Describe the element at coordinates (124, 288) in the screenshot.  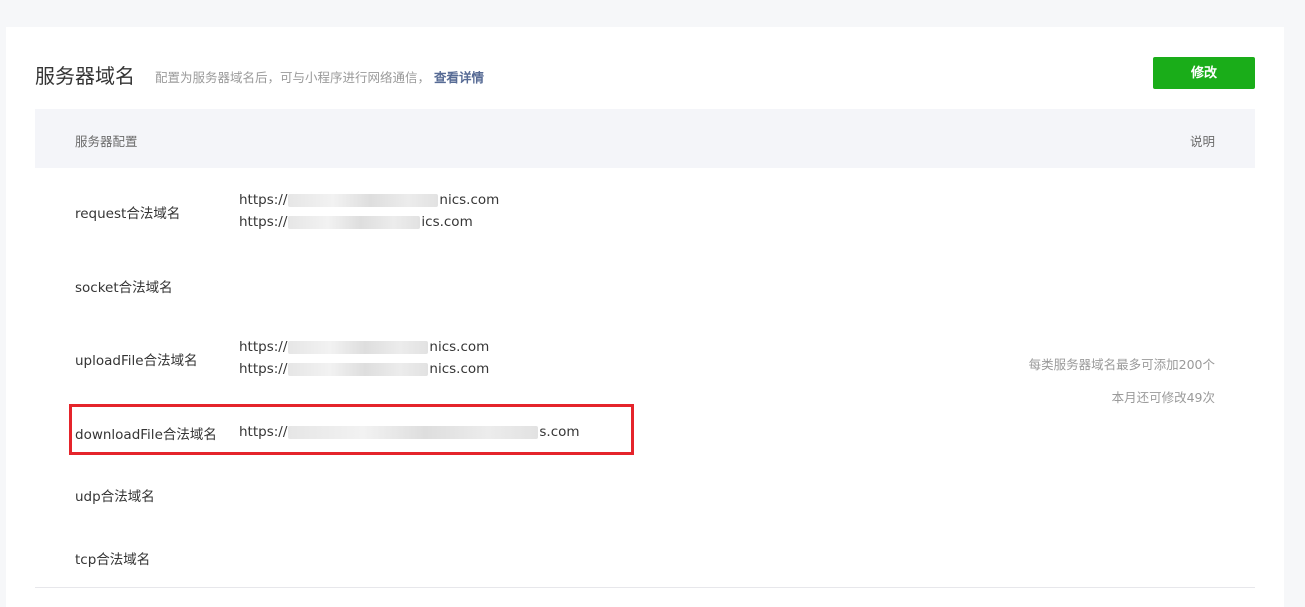
I see `socket-domain-label: socket合法域名` at that location.